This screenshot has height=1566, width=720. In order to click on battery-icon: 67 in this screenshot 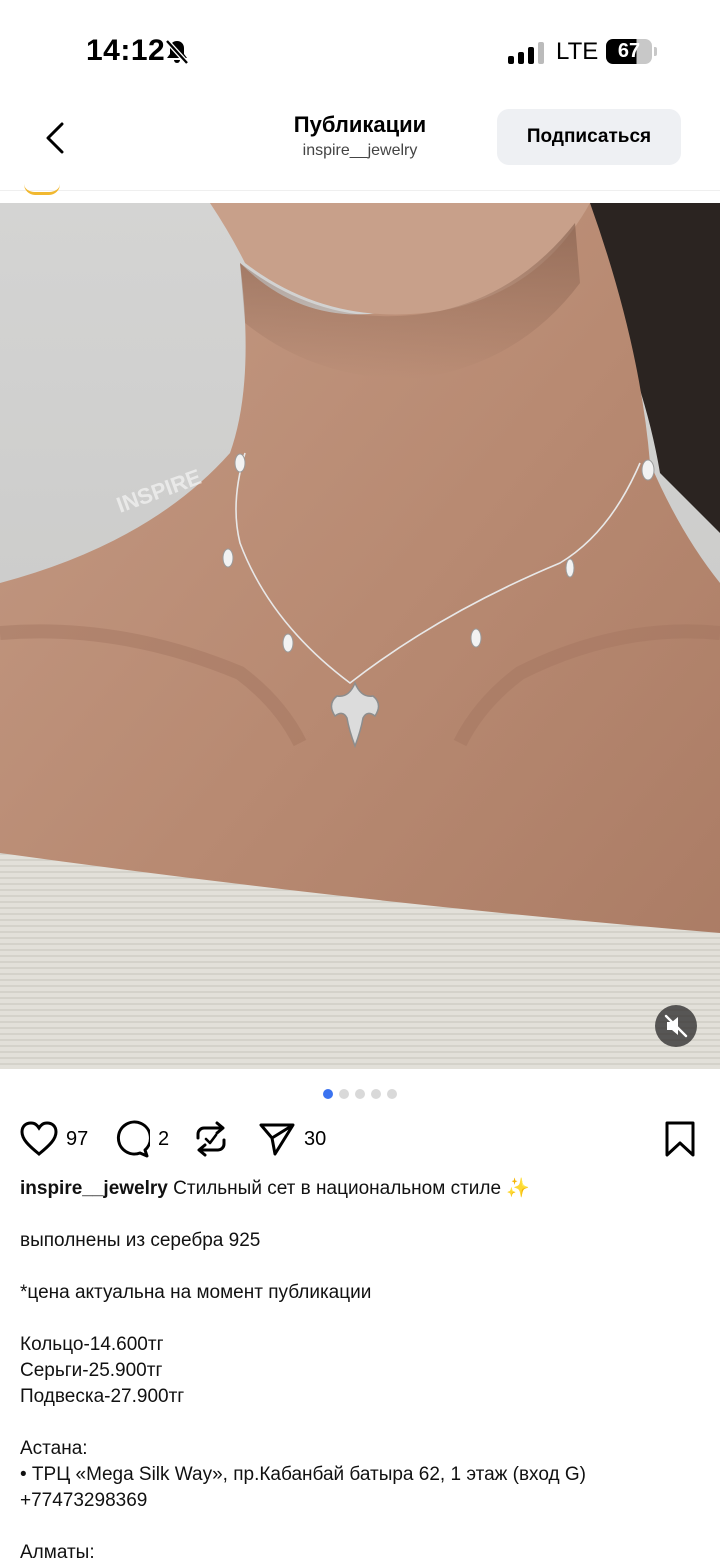, I will do `click(629, 51)`.